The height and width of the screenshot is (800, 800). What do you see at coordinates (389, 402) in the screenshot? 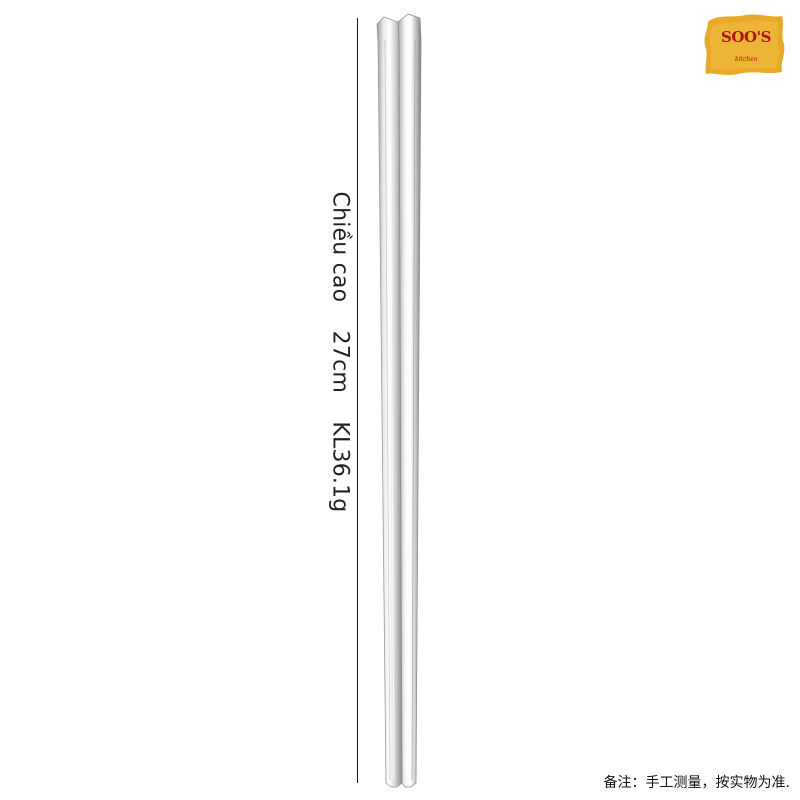
I see `chopstick-left` at bounding box center [389, 402].